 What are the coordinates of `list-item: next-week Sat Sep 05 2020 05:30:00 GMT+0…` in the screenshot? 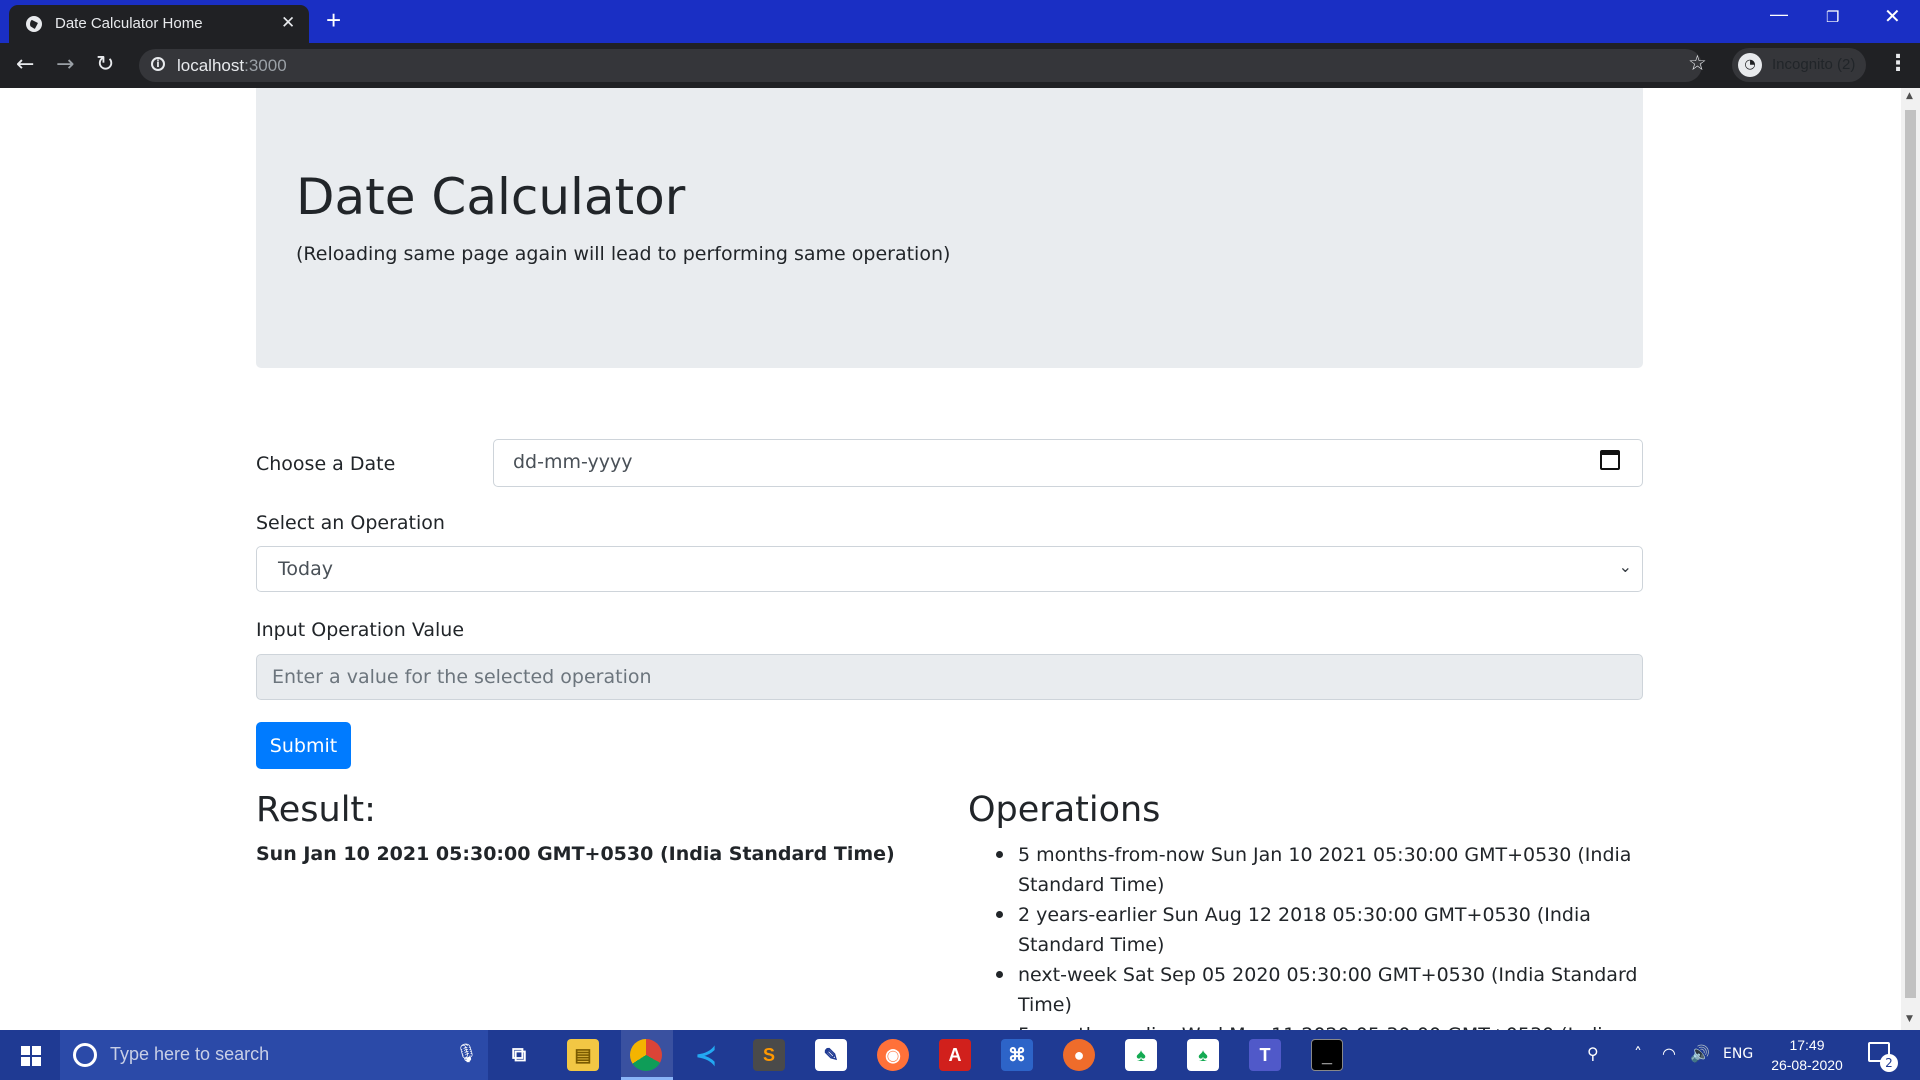 It's located at (1319, 990).